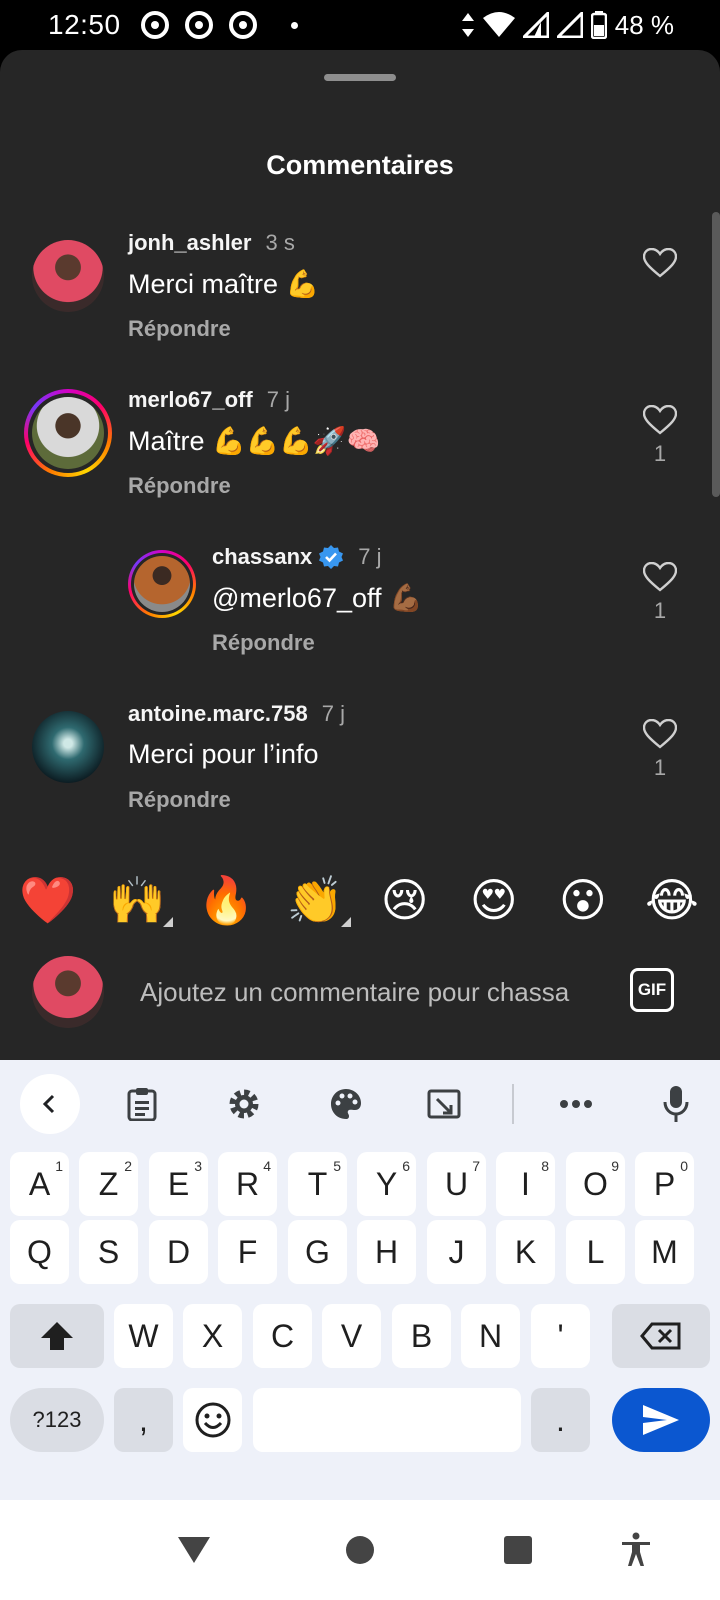 The width and height of the screenshot is (720, 1600). I want to click on accessibility-button, so click(636, 1550).